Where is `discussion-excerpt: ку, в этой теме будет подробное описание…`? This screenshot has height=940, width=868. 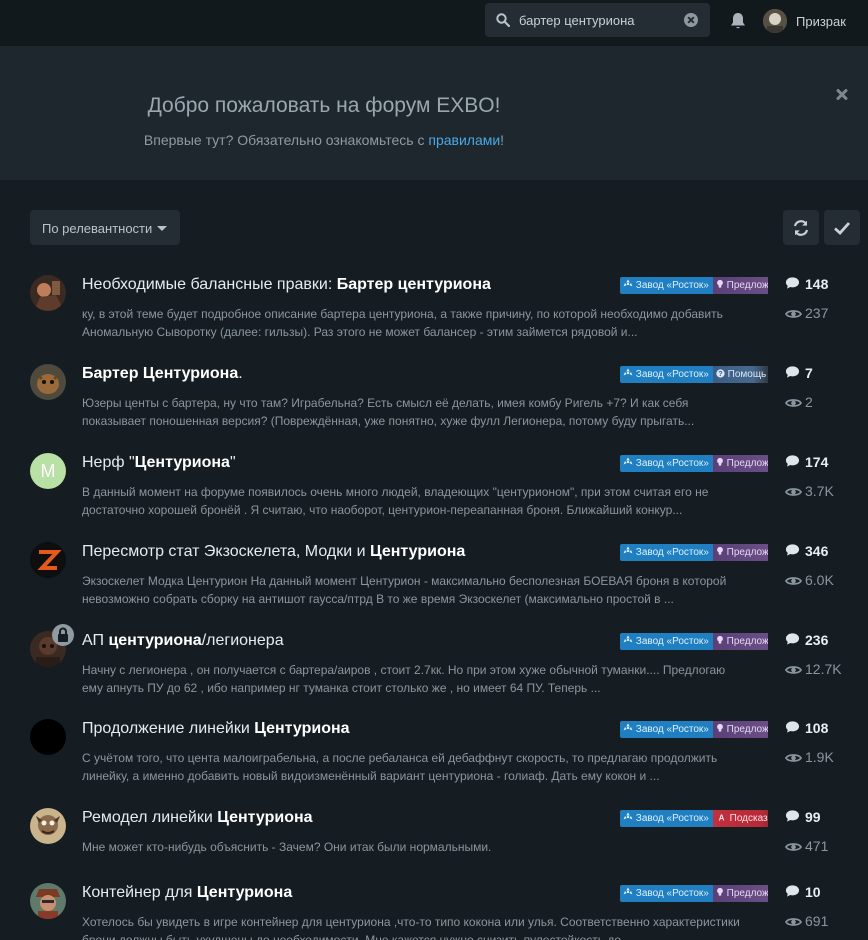
discussion-excerpt: ку, в этой теме будет подробное описание… is located at coordinates (402, 323).